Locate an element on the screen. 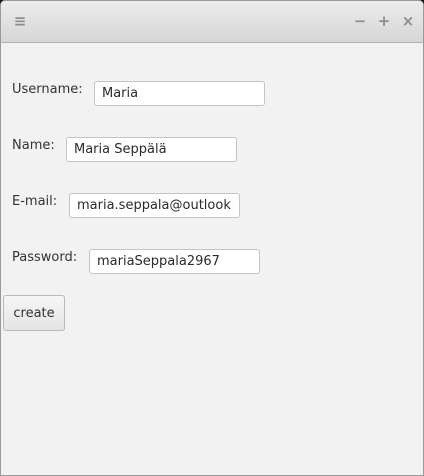 This screenshot has height=476, width=424. minimize-icon: − is located at coordinates (360, 21).